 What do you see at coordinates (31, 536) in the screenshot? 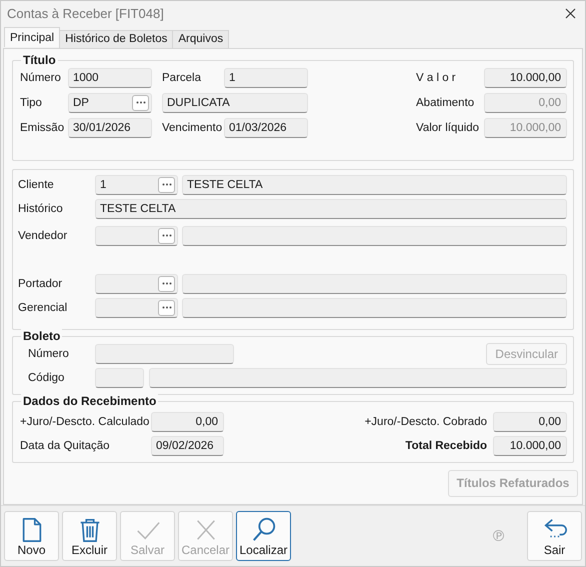
I see `new-button: Novo` at bounding box center [31, 536].